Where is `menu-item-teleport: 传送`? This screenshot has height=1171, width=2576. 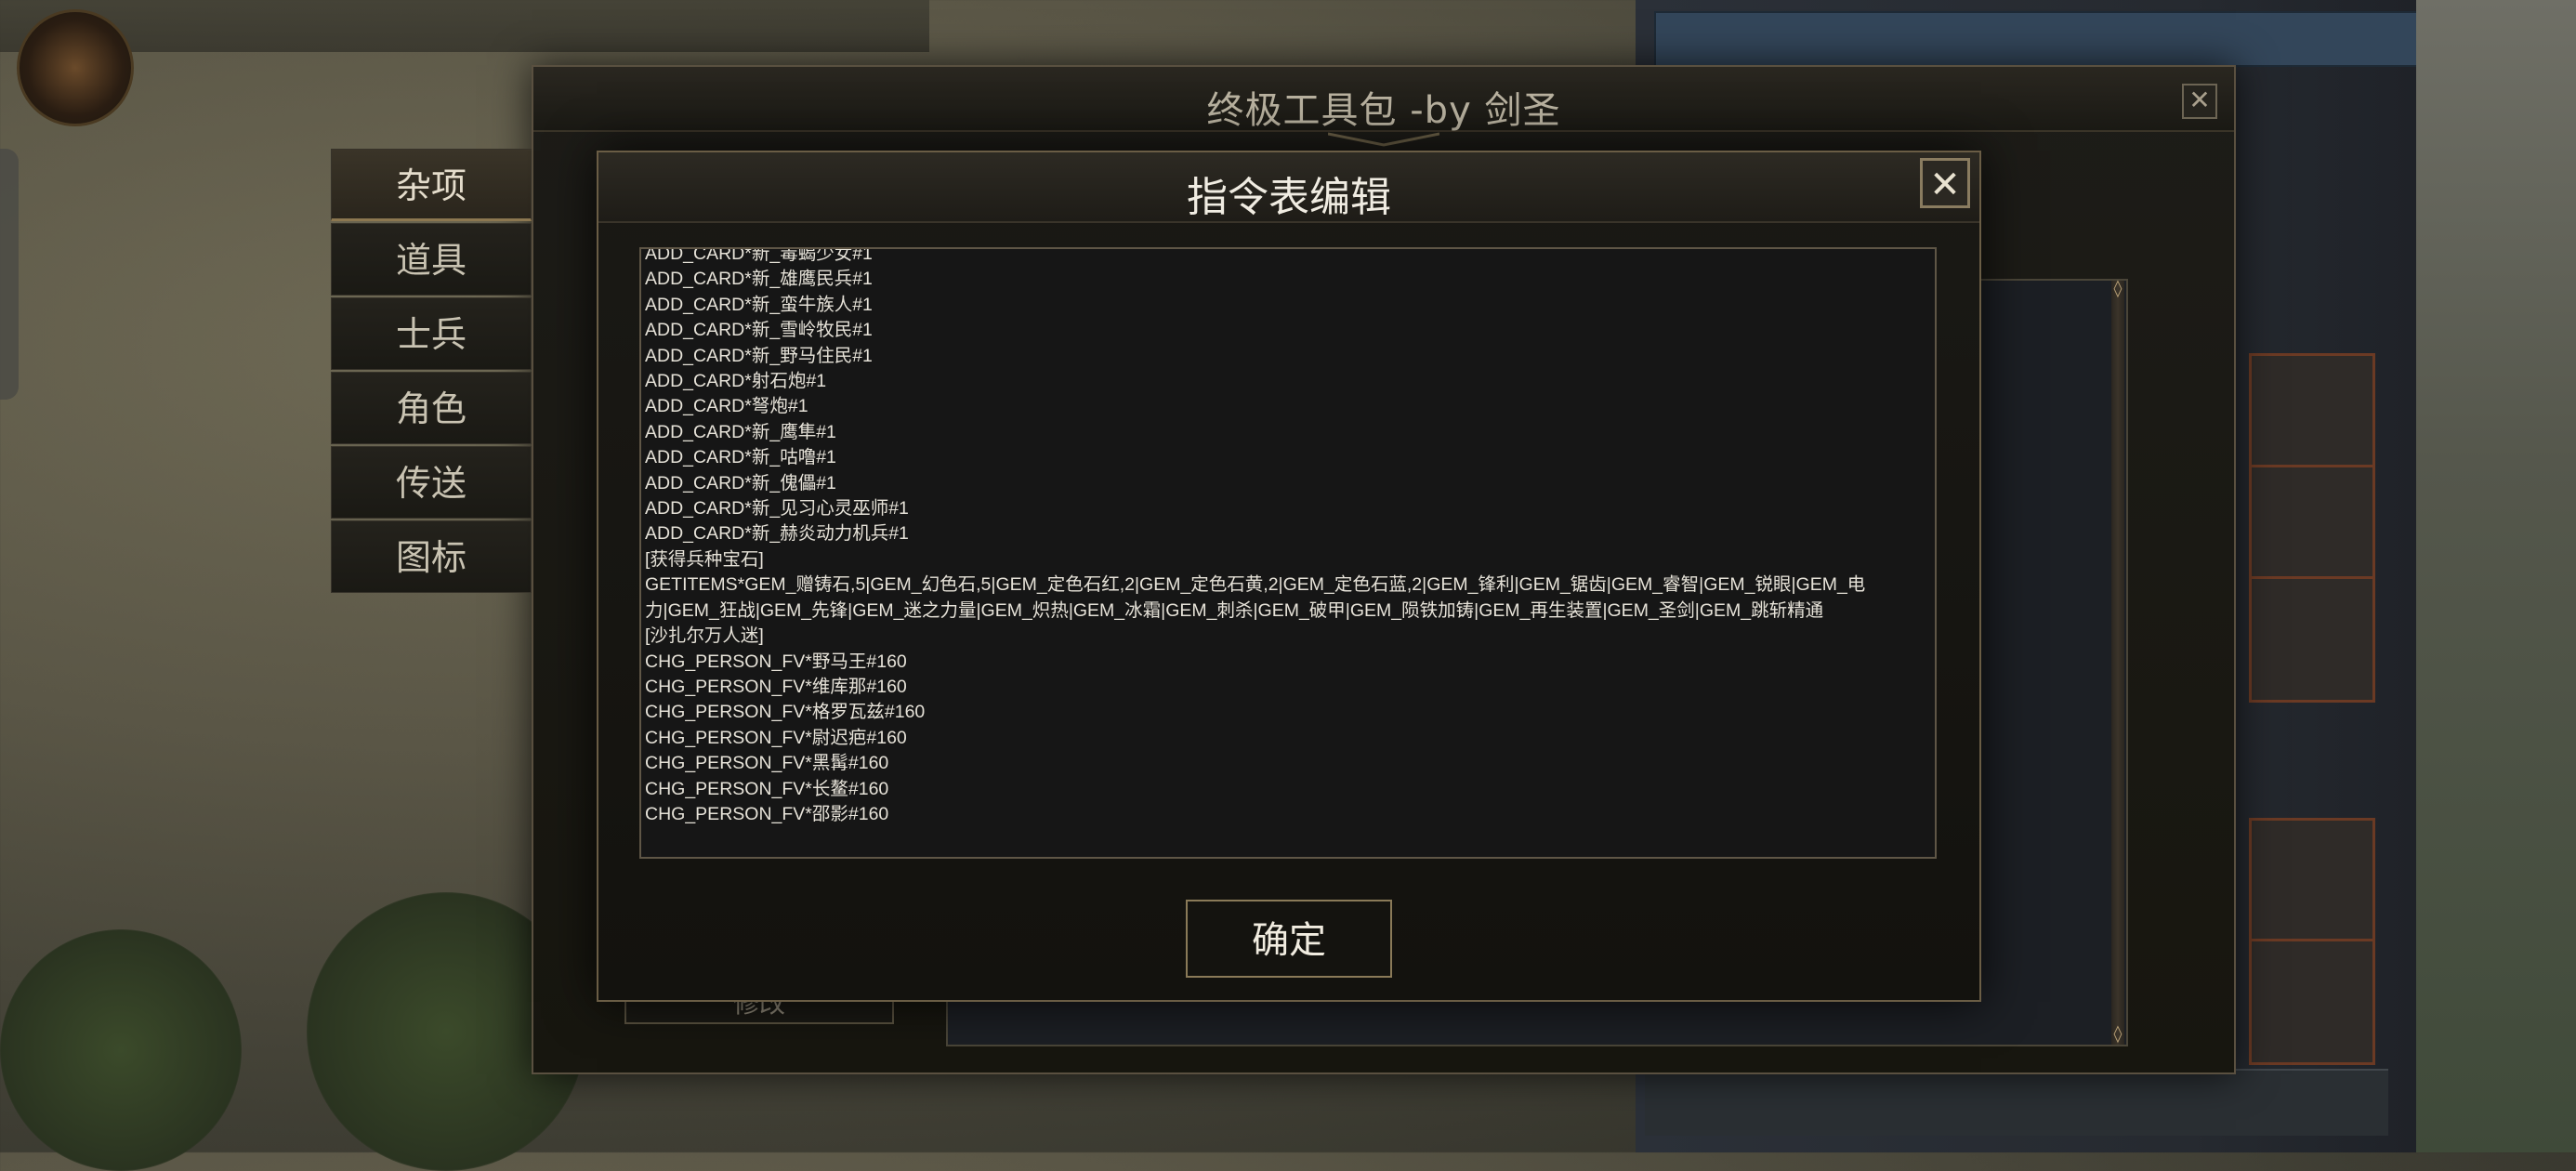
menu-item-teleport: 传送 is located at coordinates (431, 483).